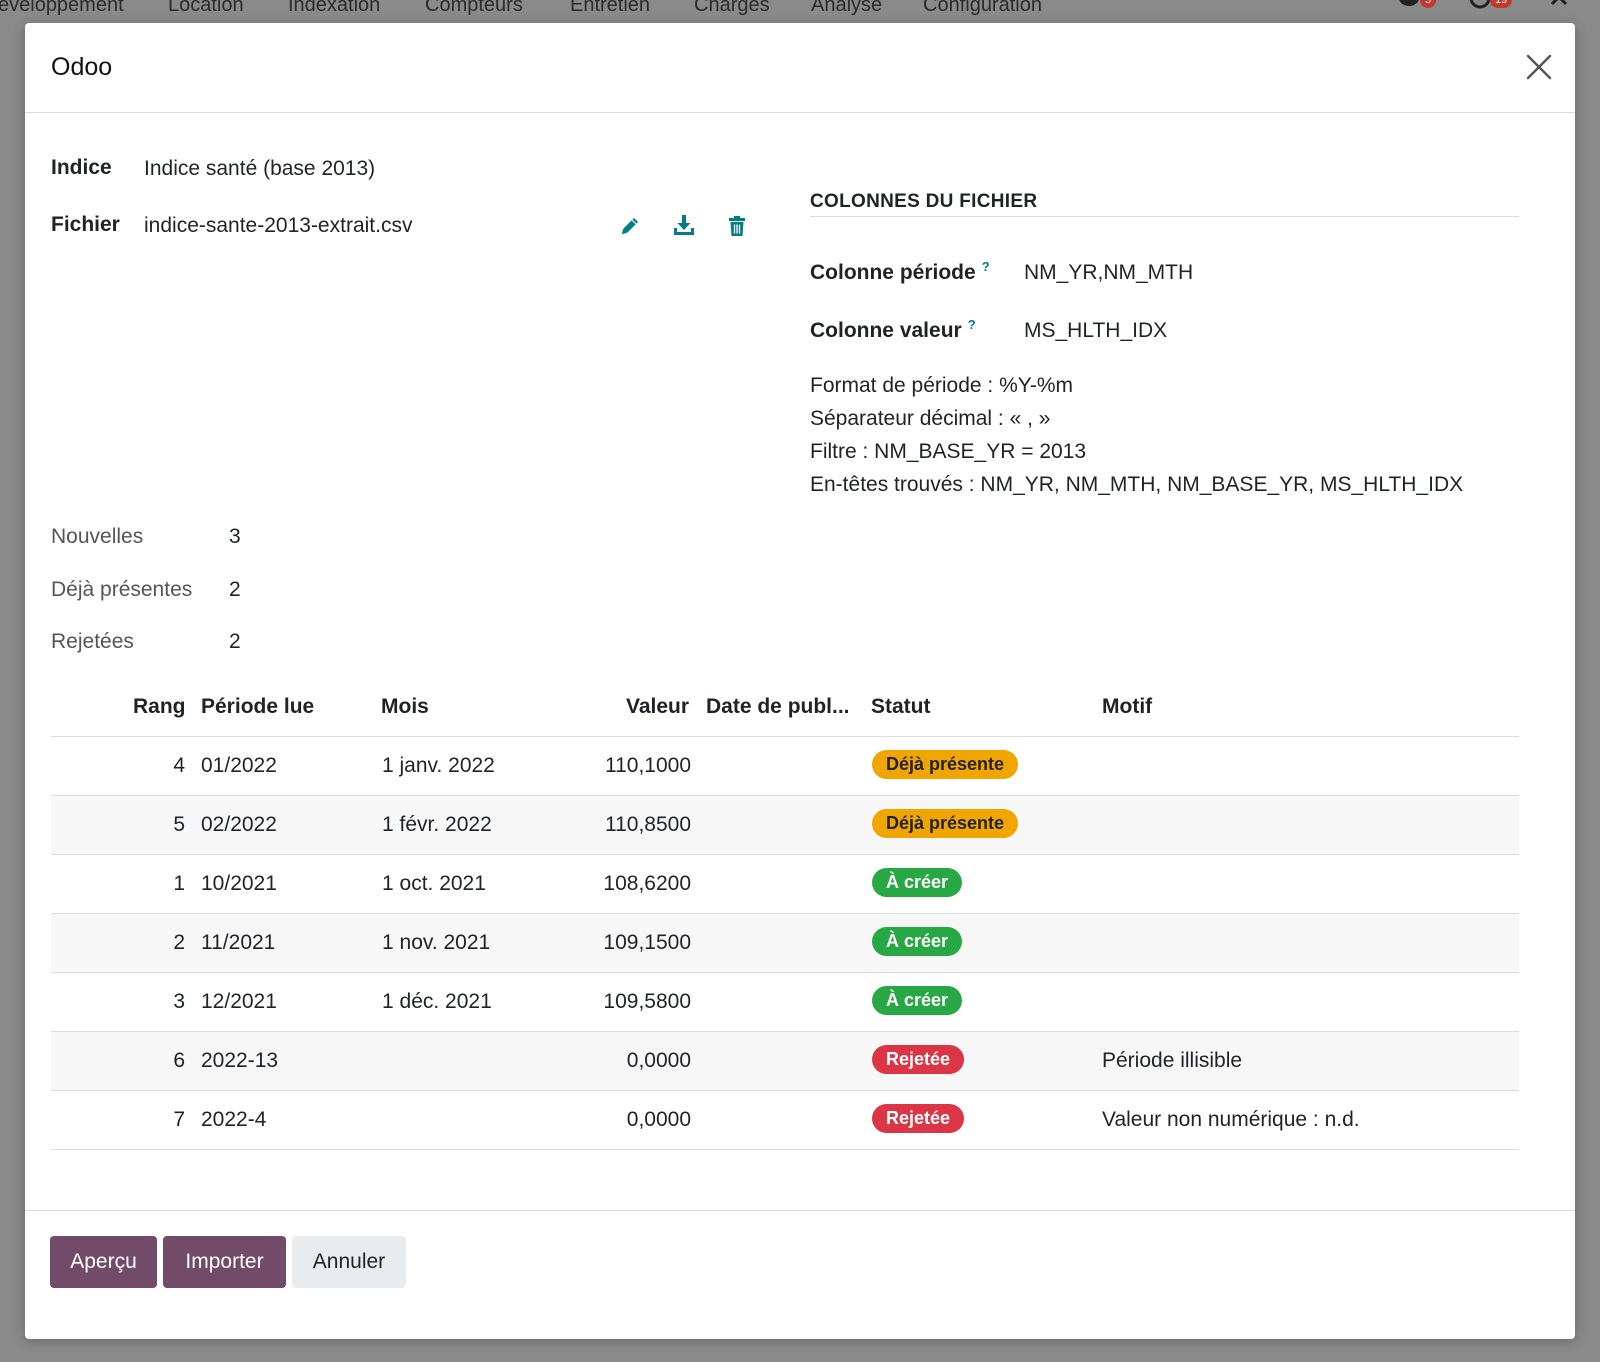  I want to click on cell-mois: 1 oct. 2021, so click(434, 883).